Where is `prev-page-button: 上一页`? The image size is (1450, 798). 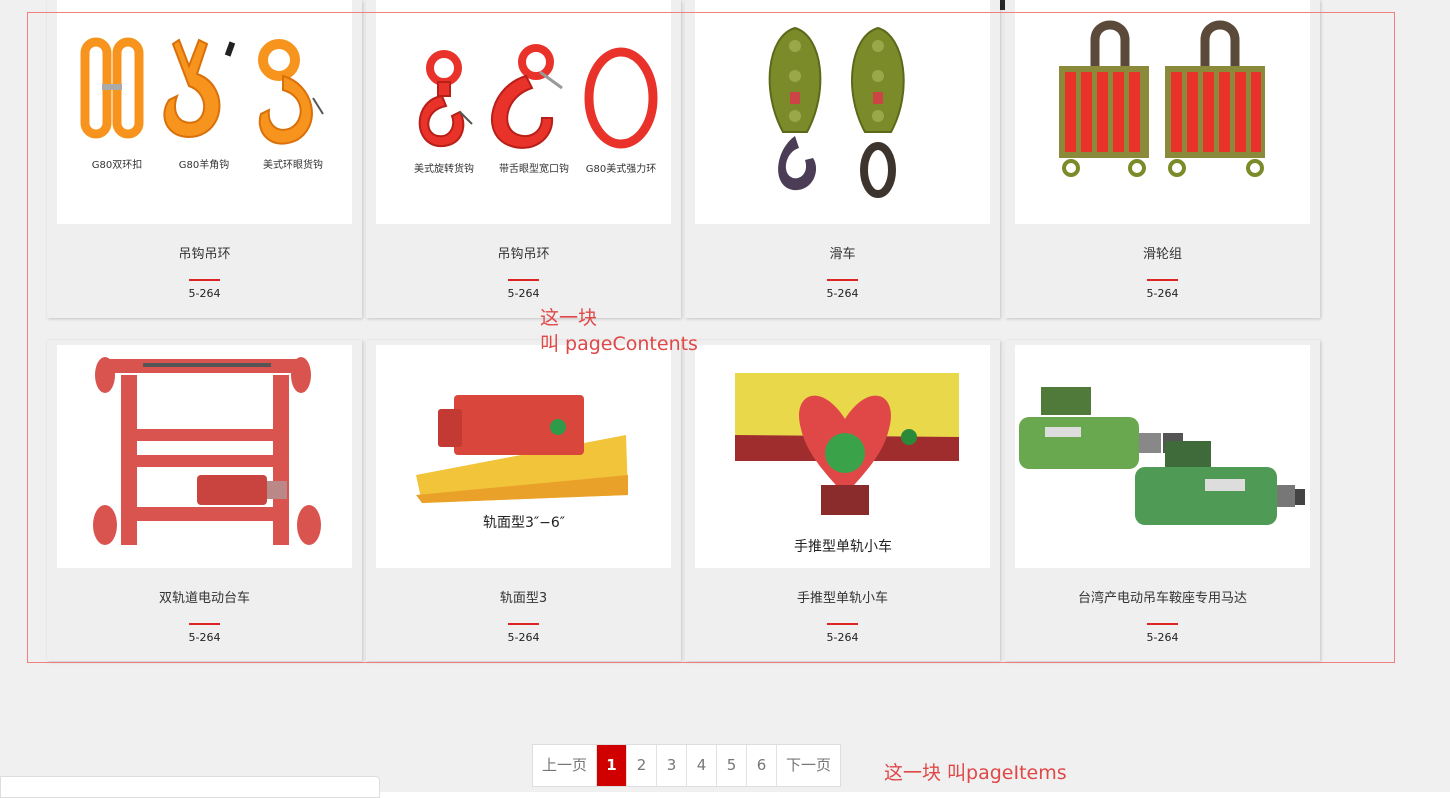 prev-page-button: 上一页 is located at coordinates (565, 765).